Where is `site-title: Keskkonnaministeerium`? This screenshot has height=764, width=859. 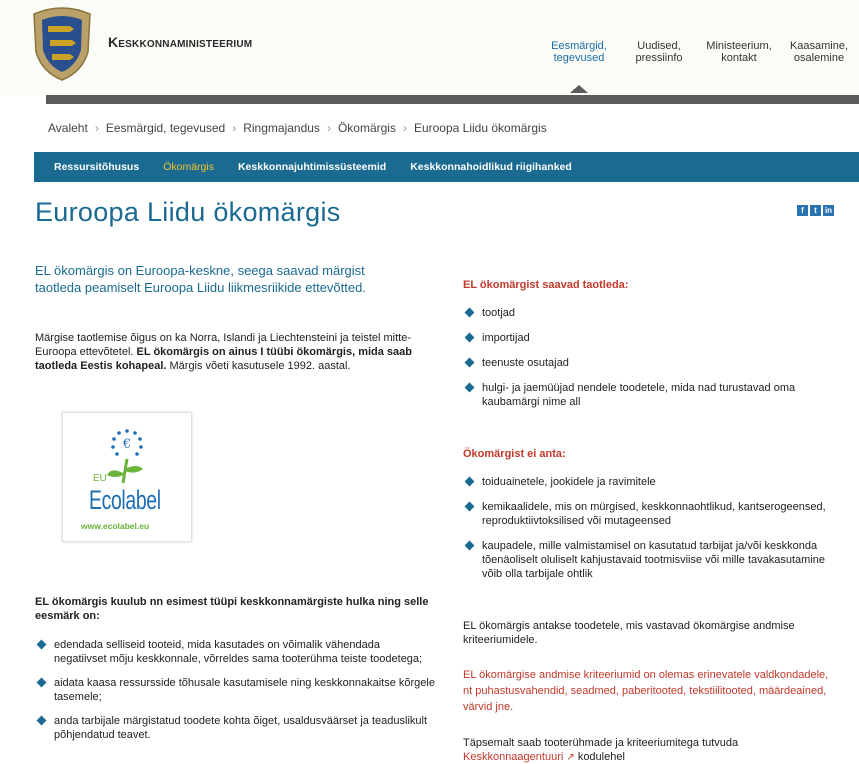
site-title: Keskkonnaministeerium is located at coordinates (180, 42).